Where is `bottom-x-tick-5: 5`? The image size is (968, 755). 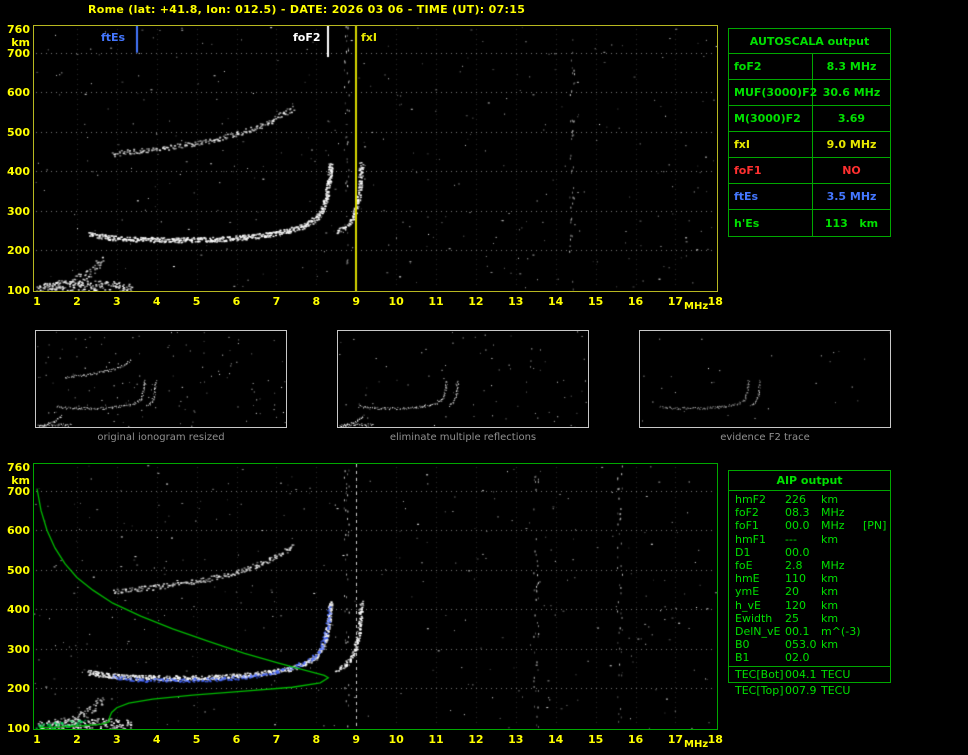 bottom-x-tick-5: 5 is located at coordinates (196, 739).